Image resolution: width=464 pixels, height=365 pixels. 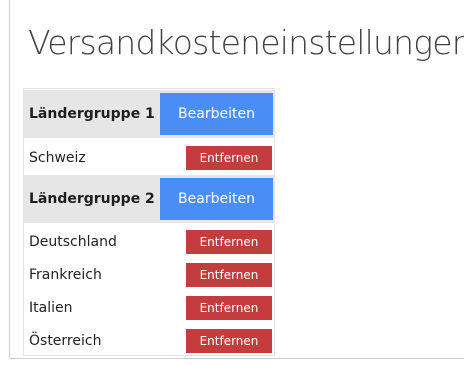 I want to click on country-name: Österreich, so click(x=65, y=341).